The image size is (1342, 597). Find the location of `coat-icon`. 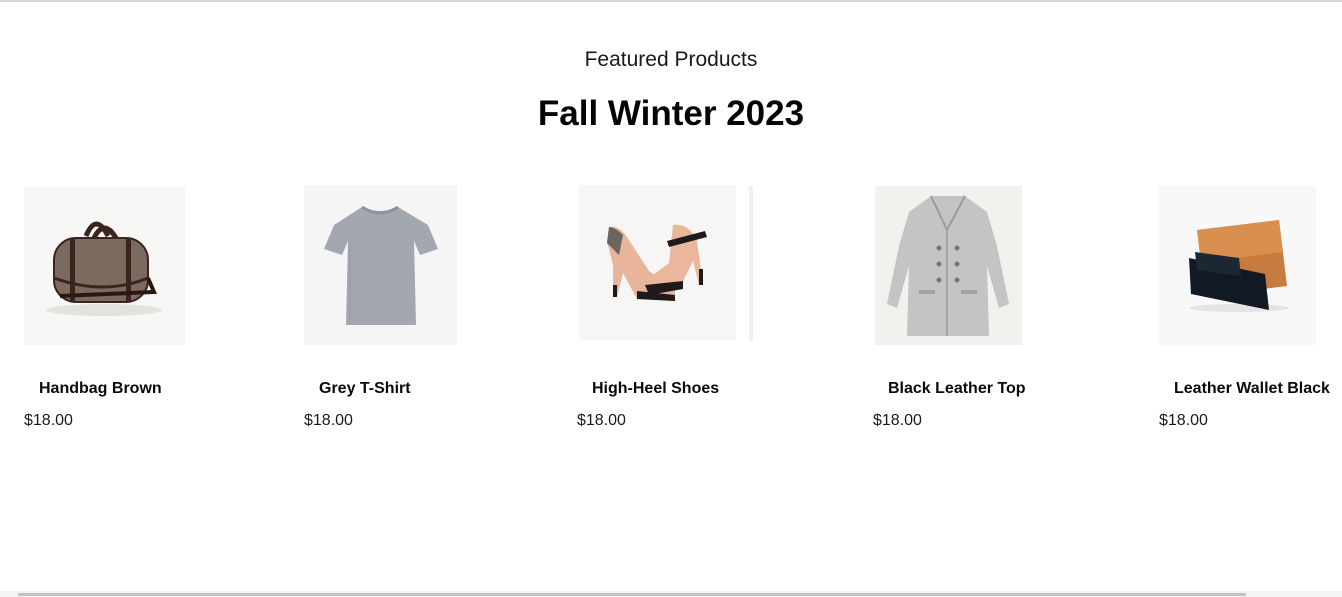

coat-icon is located at coordinates (948, 265).